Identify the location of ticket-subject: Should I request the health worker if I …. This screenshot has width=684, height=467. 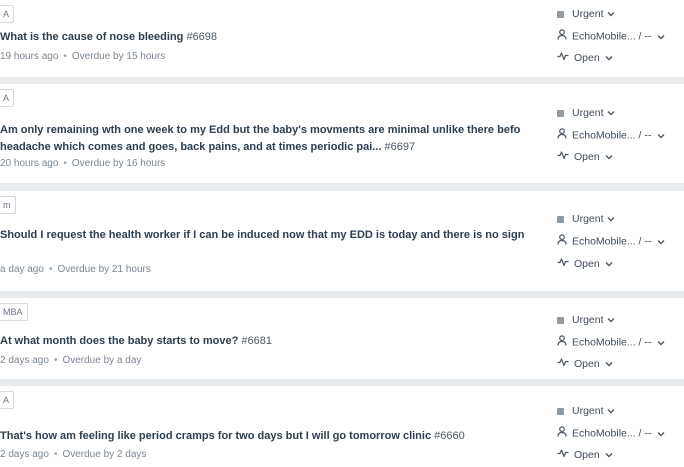
(262, 235).